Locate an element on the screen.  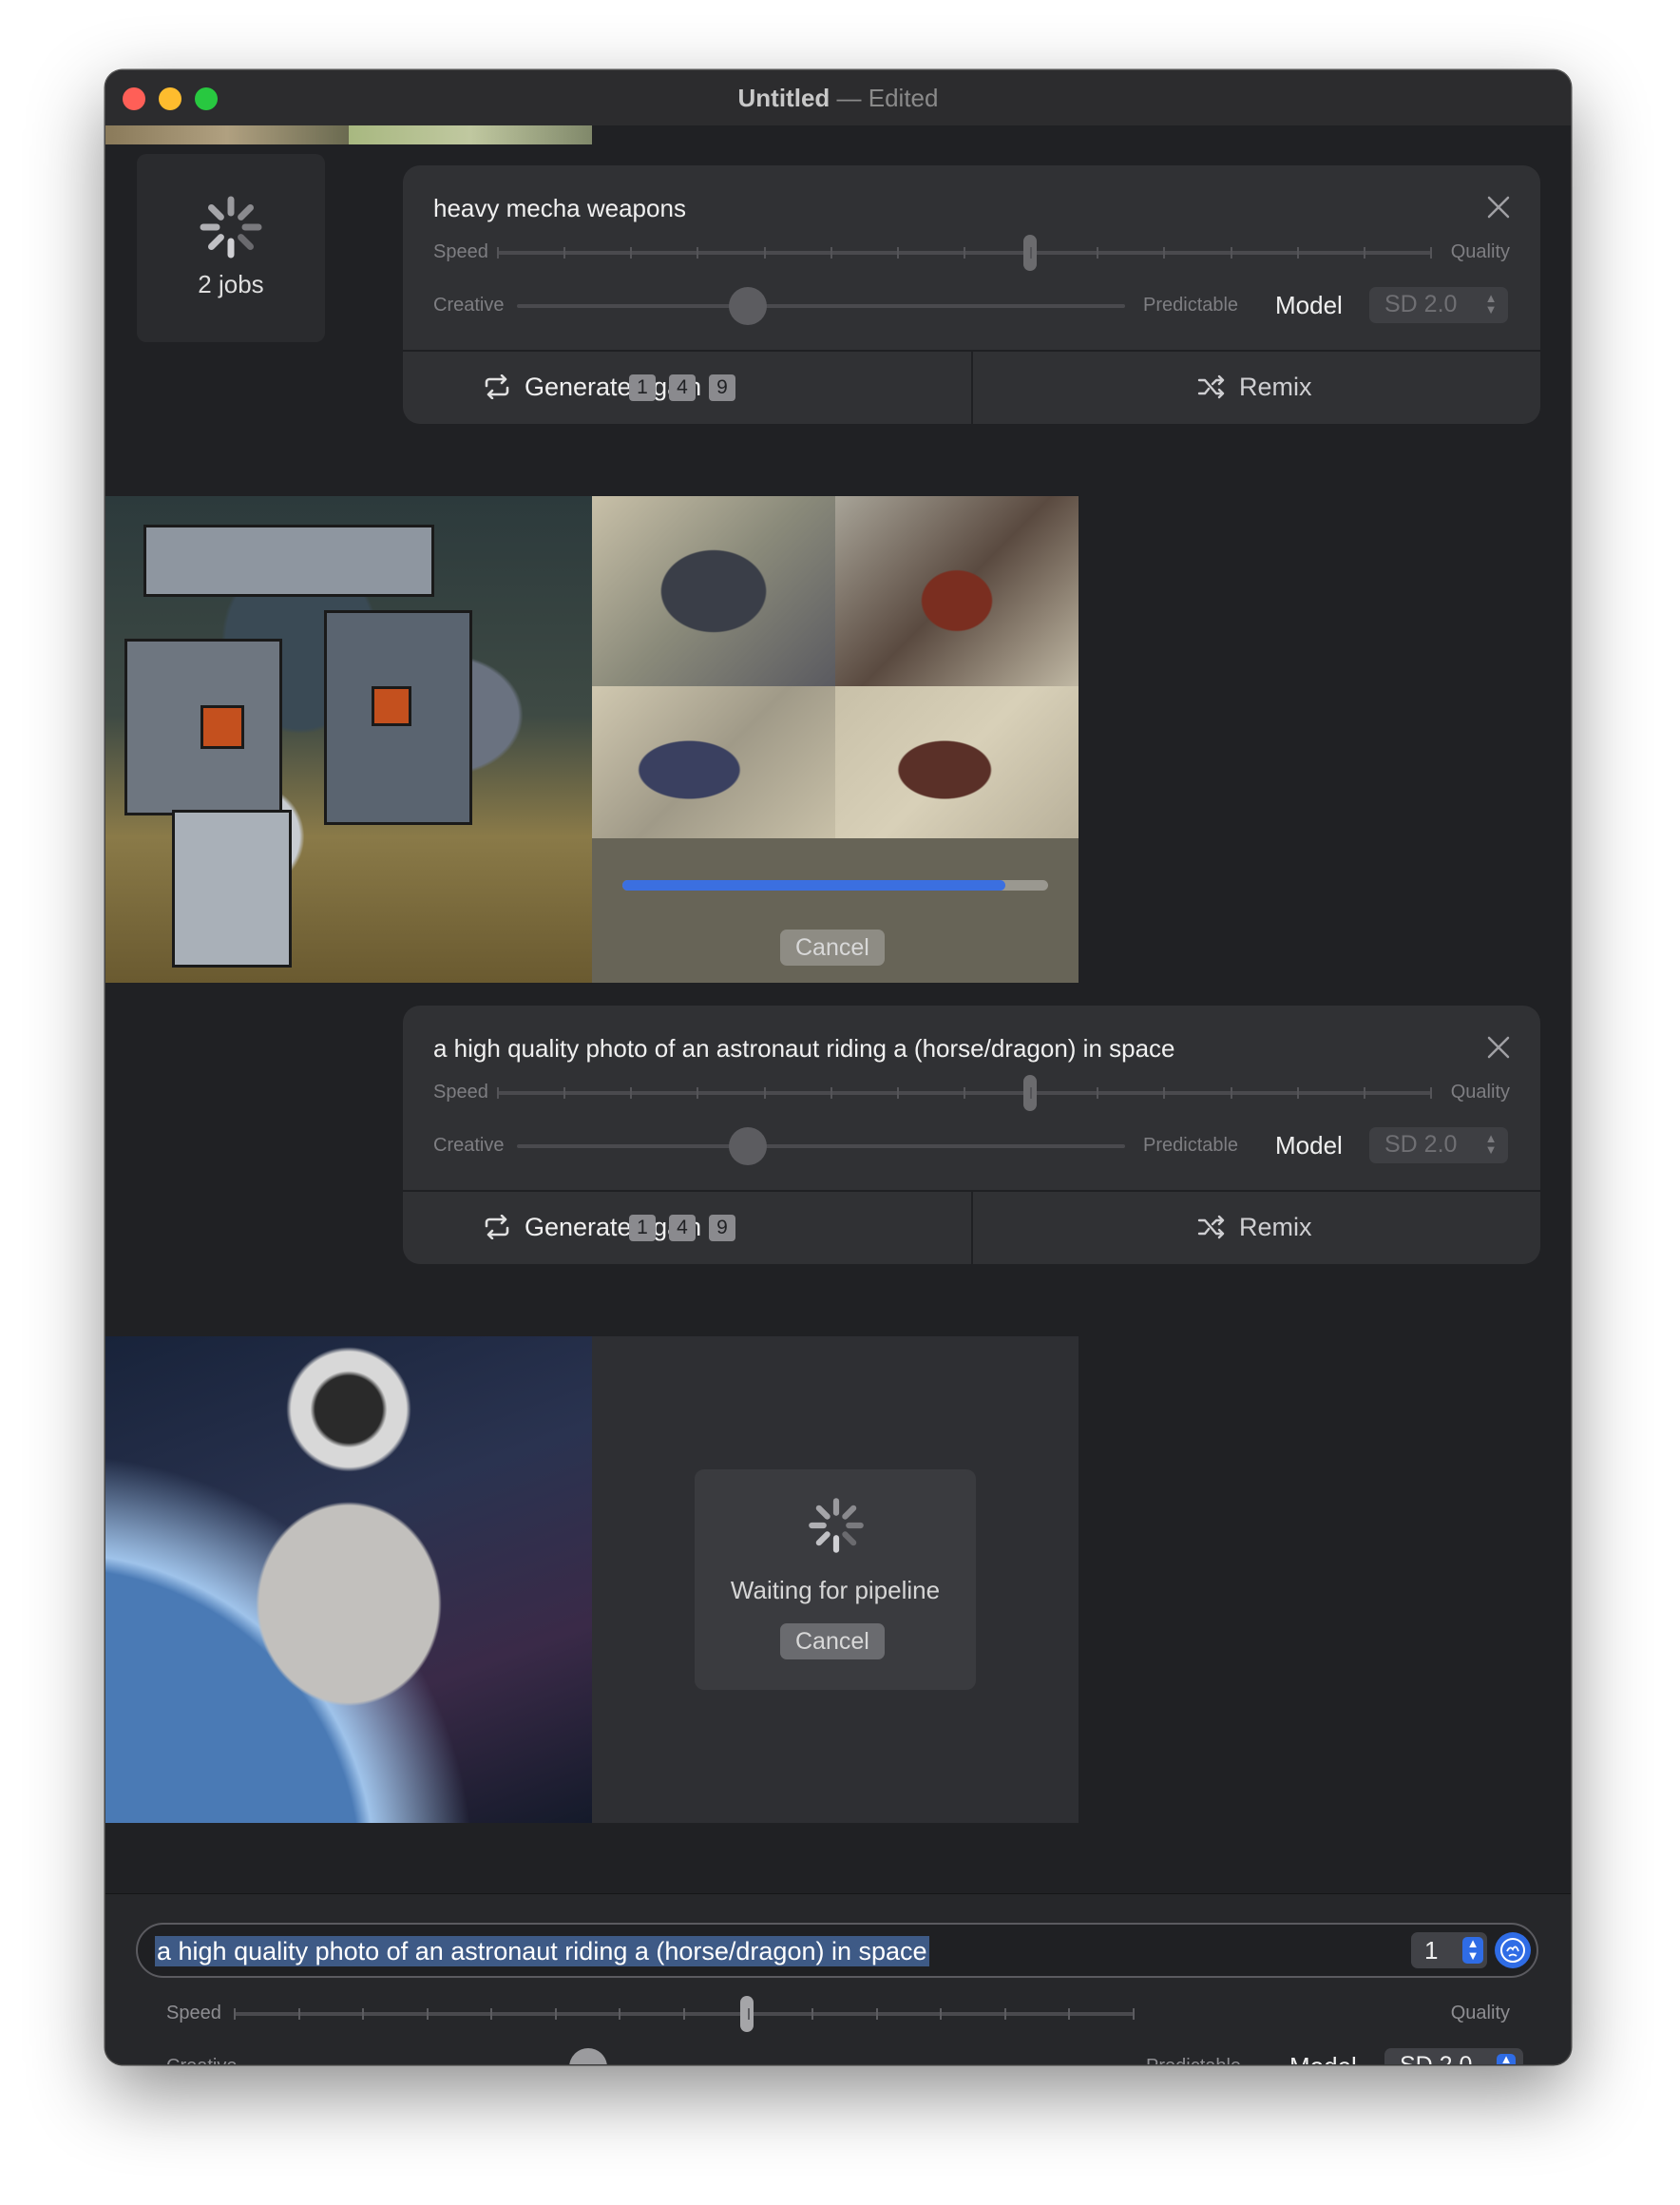
generation-progress-panel: Cancel is located at coordinates (835, 739).